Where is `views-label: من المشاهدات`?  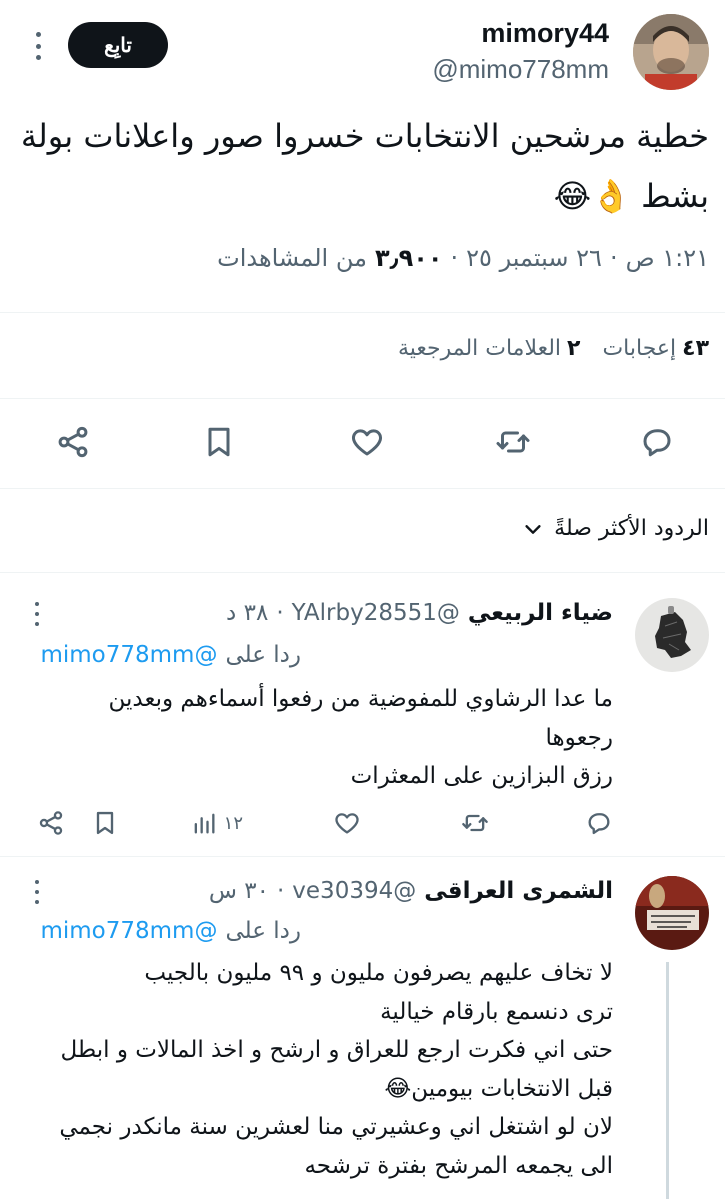 views-label: من المشاهدات is located at coordinates (292, 258).